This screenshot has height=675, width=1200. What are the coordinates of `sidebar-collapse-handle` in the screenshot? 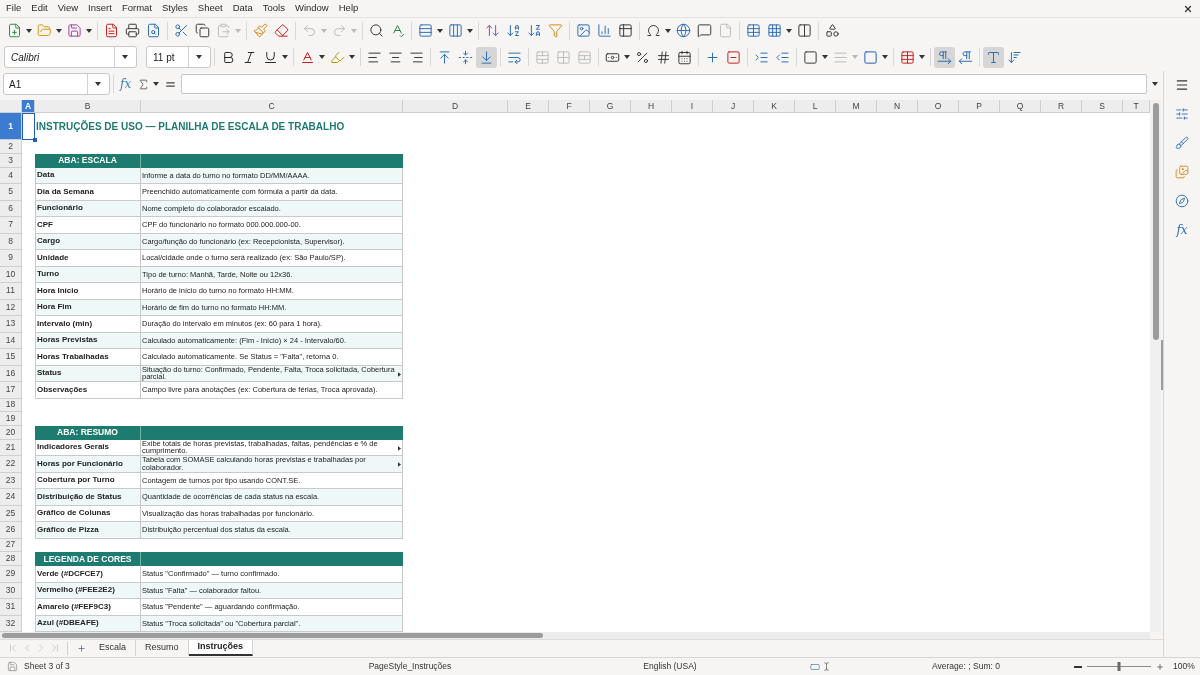 It's located at (1162, 365).